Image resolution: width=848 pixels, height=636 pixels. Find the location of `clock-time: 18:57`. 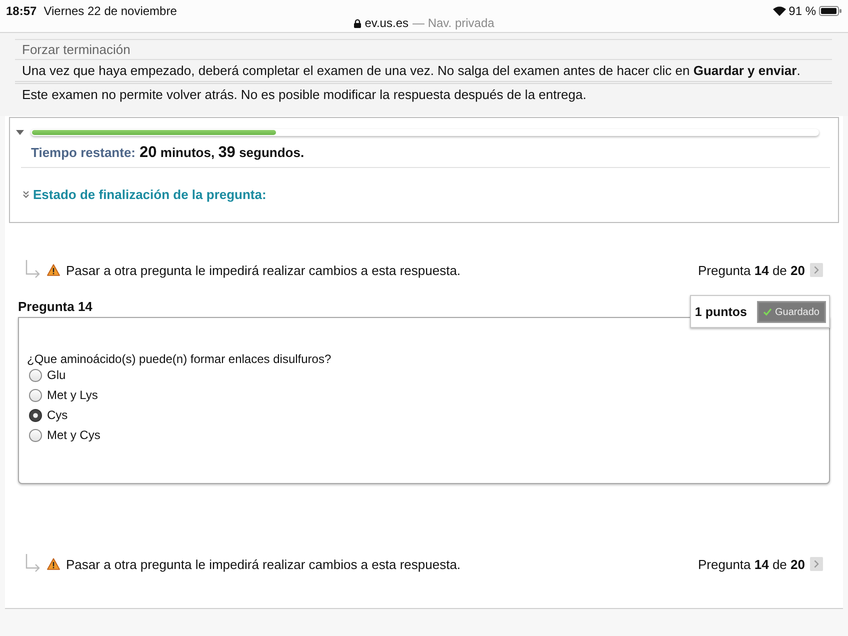

clock-time: 18:57 is located at coordinates (21, 11).